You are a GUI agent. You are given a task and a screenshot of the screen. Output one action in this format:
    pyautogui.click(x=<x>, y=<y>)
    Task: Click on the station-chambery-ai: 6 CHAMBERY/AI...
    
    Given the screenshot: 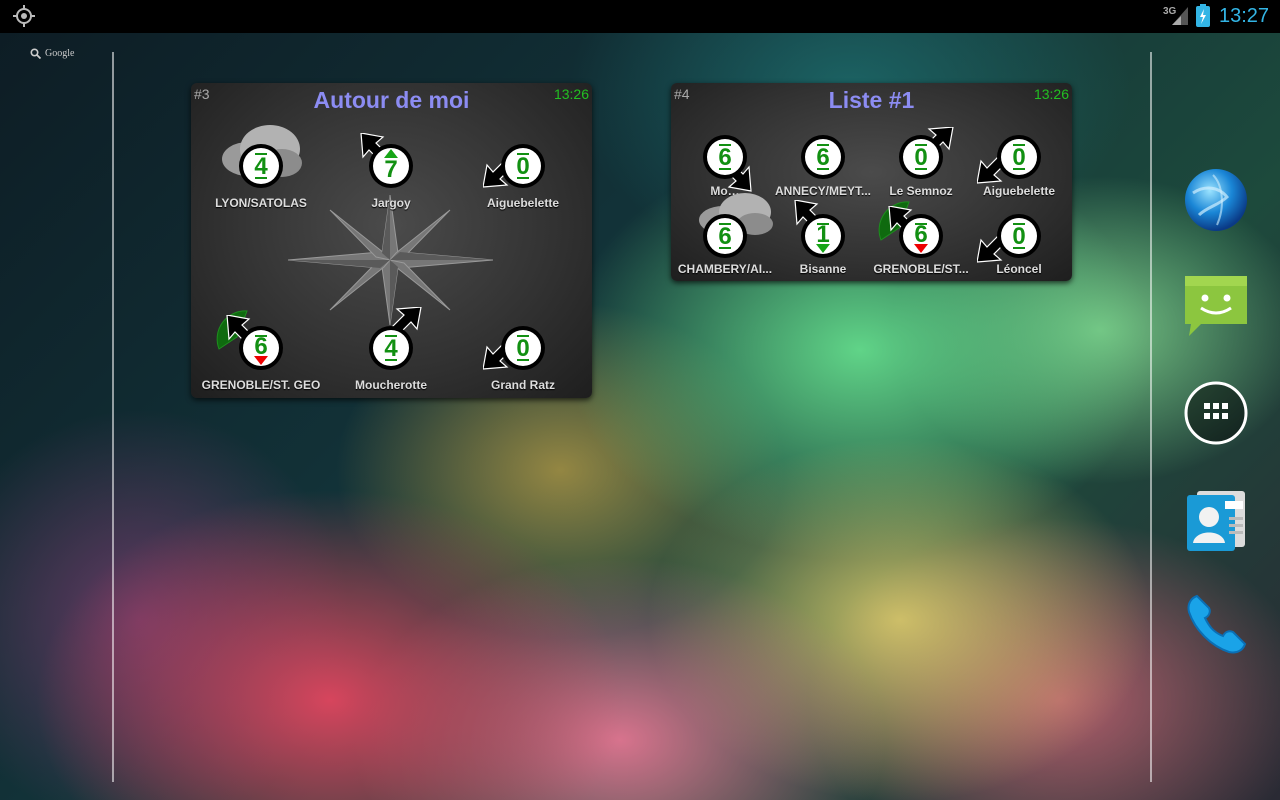 What is the action you would take?
    pyautogui.click(x=725, y=241)
    